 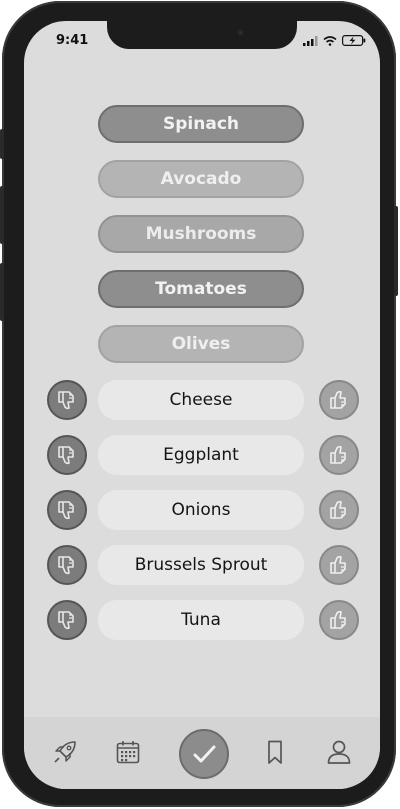 I want to click on rating-item: Cheese, so click(x=201, y=400).